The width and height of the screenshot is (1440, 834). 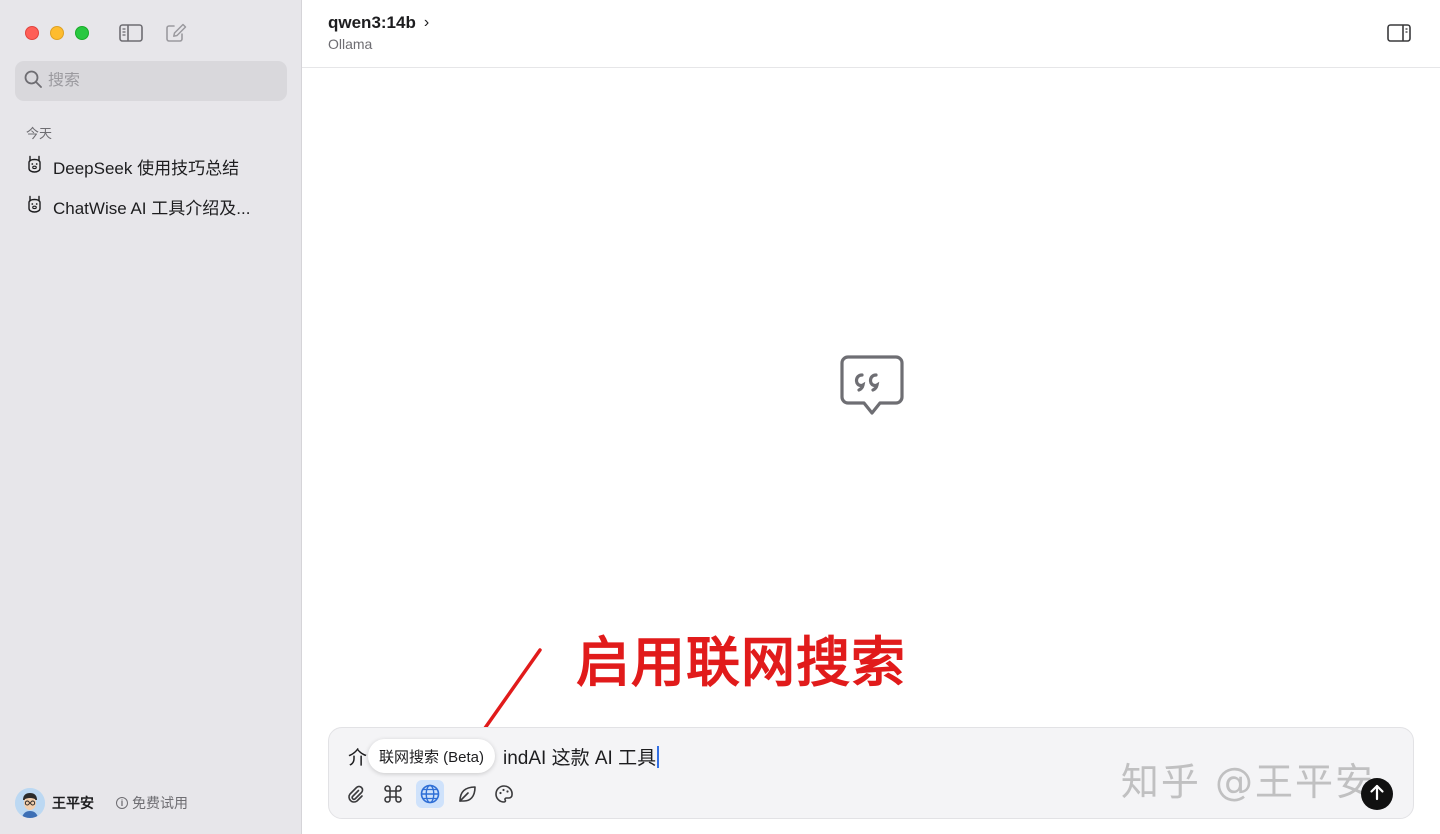 I want to click on palette-icon, so click(x=504, y=794).